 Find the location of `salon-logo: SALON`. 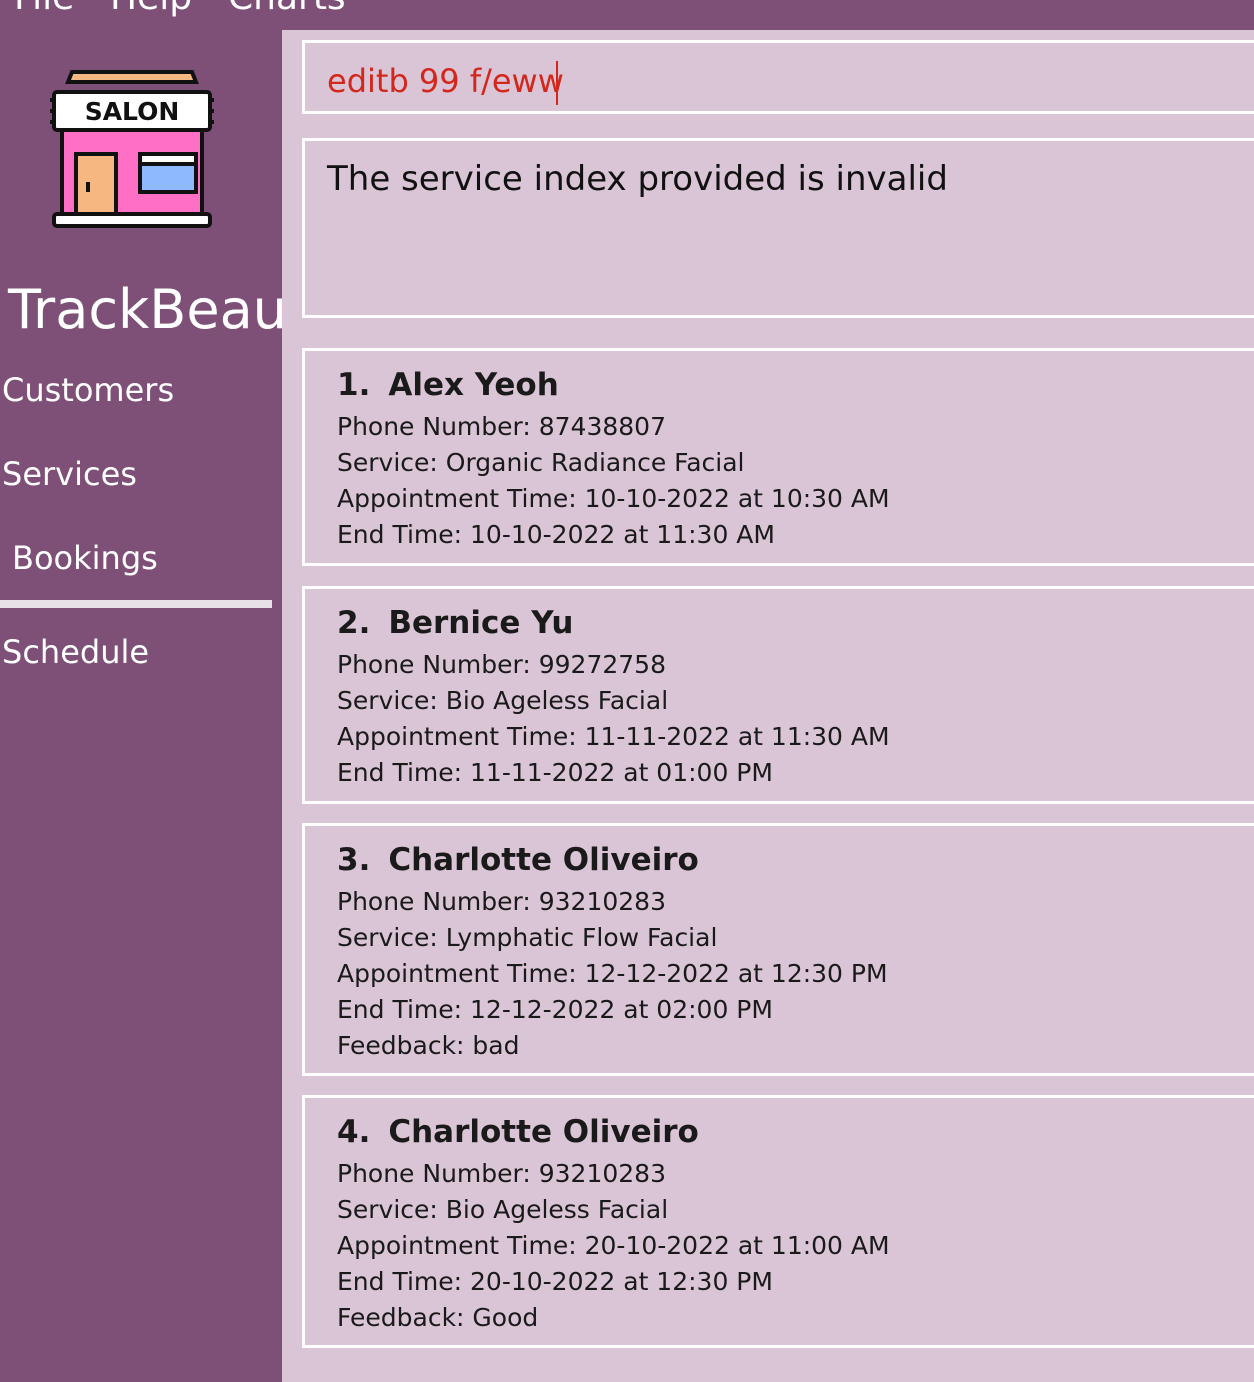

salon-logo: SALON is located at coordinates (132, 149).